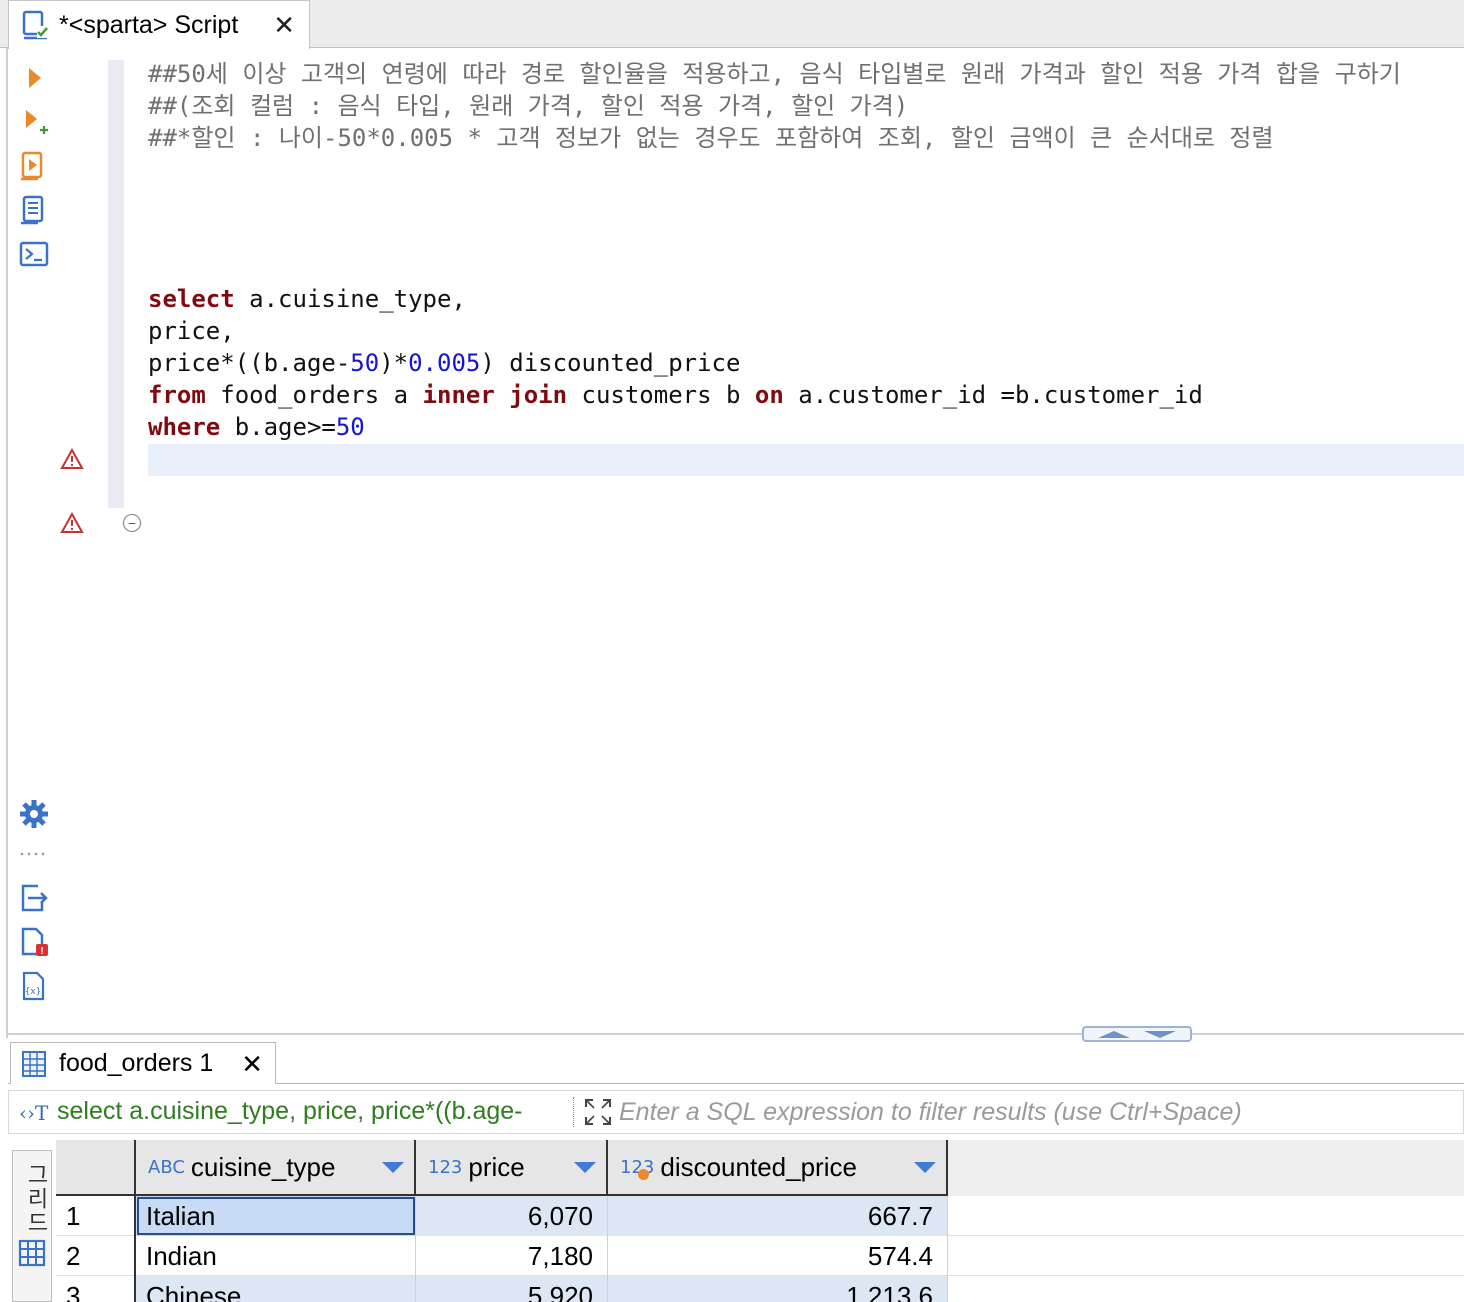 The image size is (1464, 1302). What do you see at coordinates (993, 395) in the screenshot?
I see `sql-join-condition: a.customer_id =b.customer_id` at bounding box center [993, 395].